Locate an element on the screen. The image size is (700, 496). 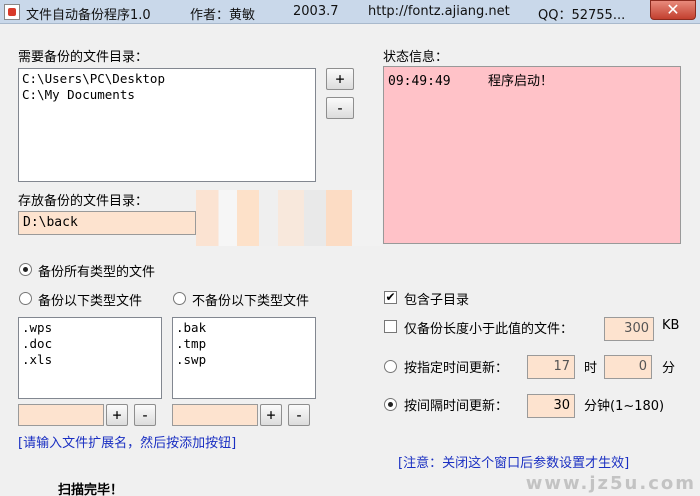
backup-dir-input: D:\back is located at coordinates (107, 223).